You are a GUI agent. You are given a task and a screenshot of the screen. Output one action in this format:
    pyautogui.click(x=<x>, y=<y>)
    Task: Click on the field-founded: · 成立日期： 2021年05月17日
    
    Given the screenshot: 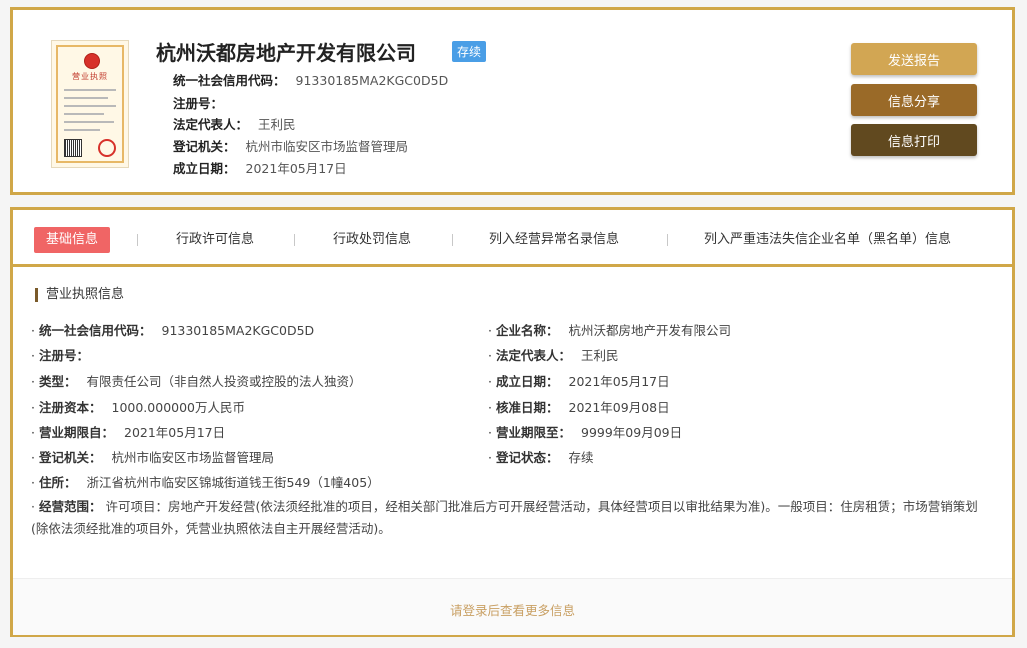 What is the action you would take?
    pyautogui.click(x=579, y=380)
    